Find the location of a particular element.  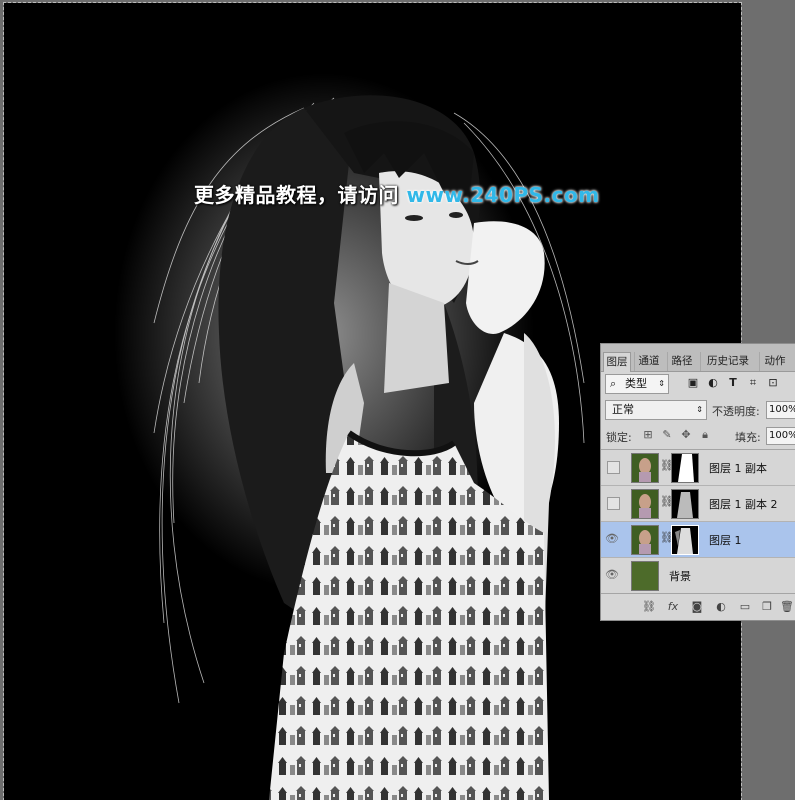

new-group-icon: ▭ is located at coordinates (745, 607).